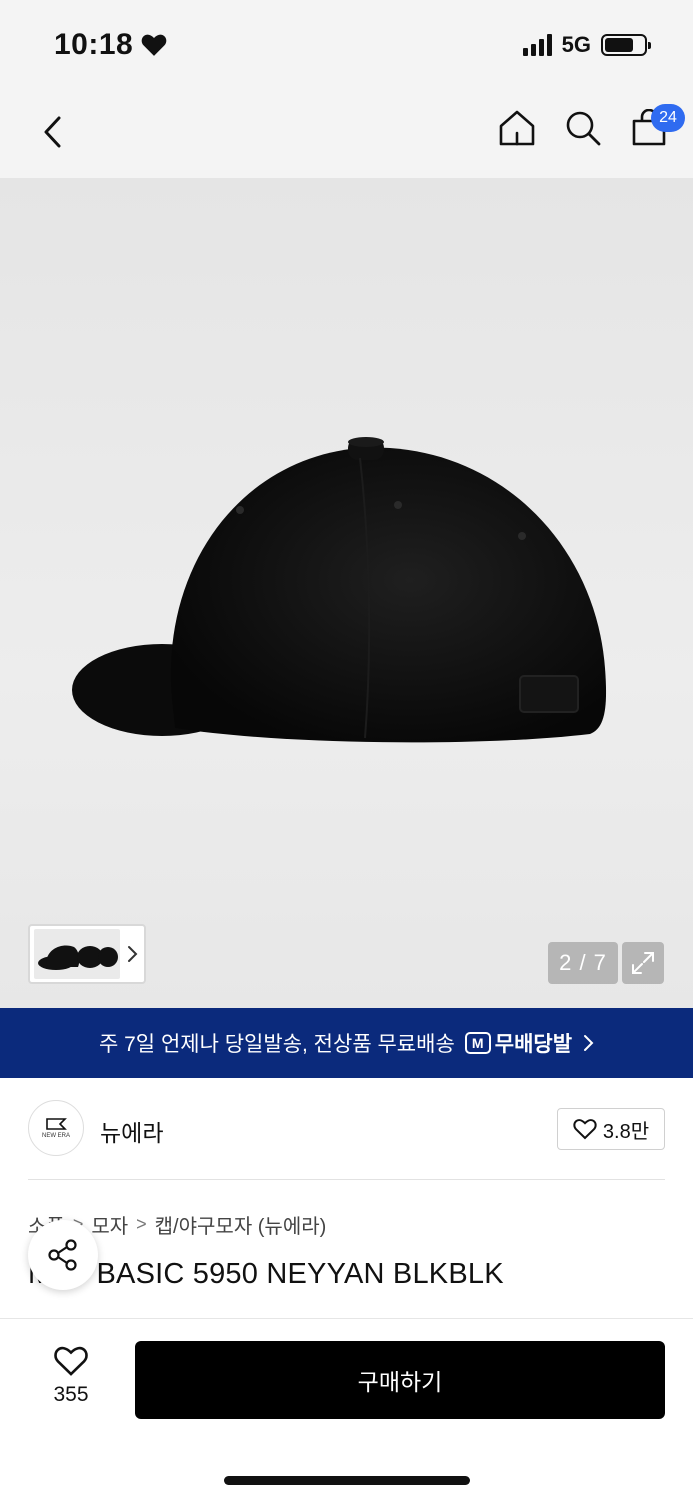  What do you see at coordinates (266, 1274) in the screenshot?
I see `product-title: MLB BASIC 5950 NEYYAN BLKBLK` at bounding box center [266, 1274].